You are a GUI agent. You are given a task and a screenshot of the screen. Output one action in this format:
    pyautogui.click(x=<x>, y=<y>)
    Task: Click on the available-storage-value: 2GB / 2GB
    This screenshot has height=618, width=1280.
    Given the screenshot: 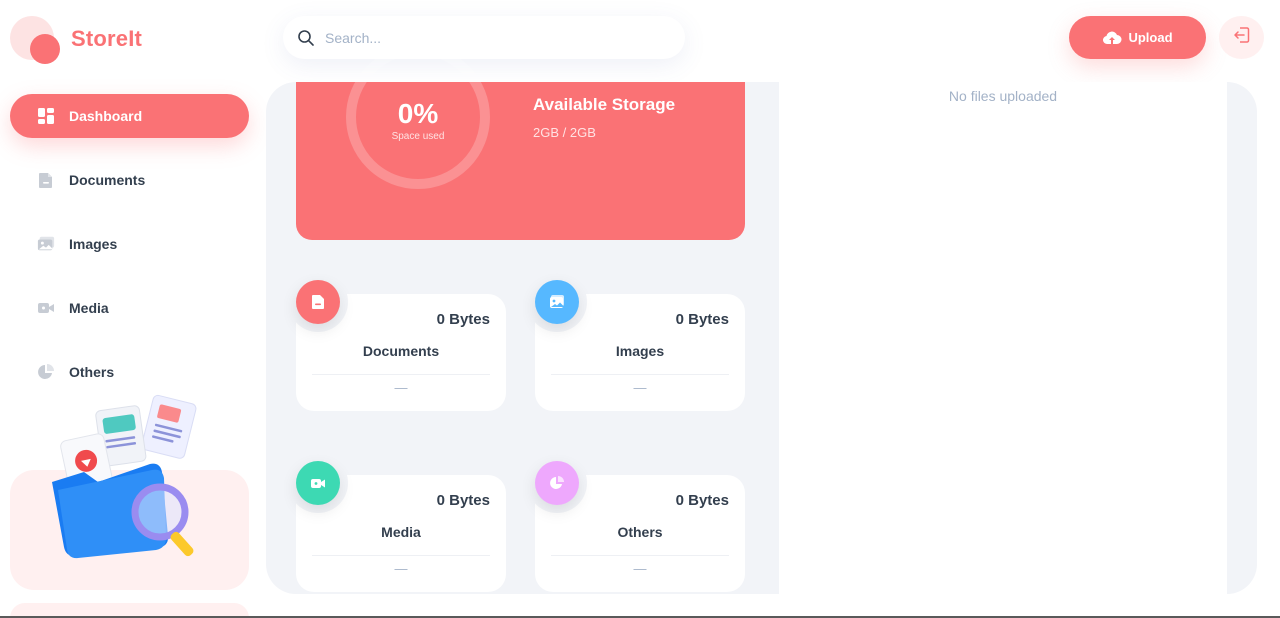 What is the action you would take?
    pyautogui.click(x=564, y=132)
    